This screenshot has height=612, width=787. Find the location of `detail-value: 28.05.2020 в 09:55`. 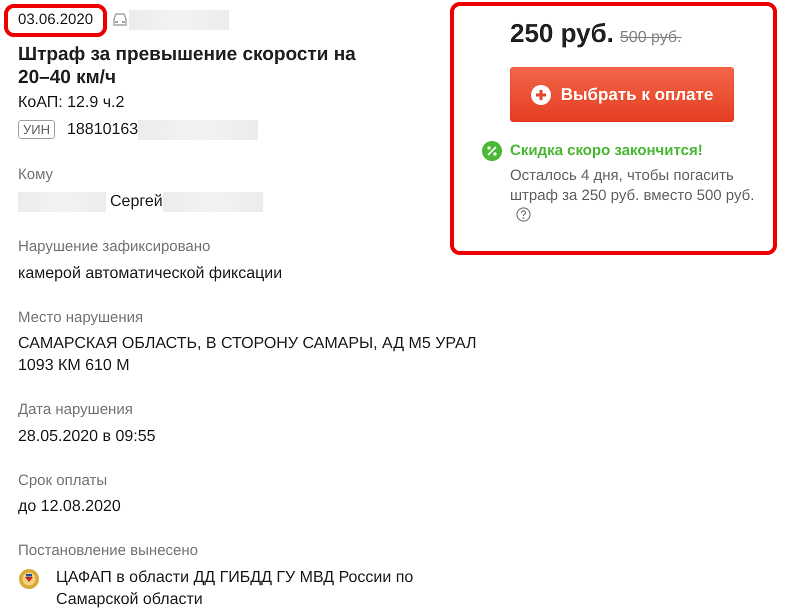

detail-value: 28.05.2020 в 09:55 is located at coordinates (87, 436).